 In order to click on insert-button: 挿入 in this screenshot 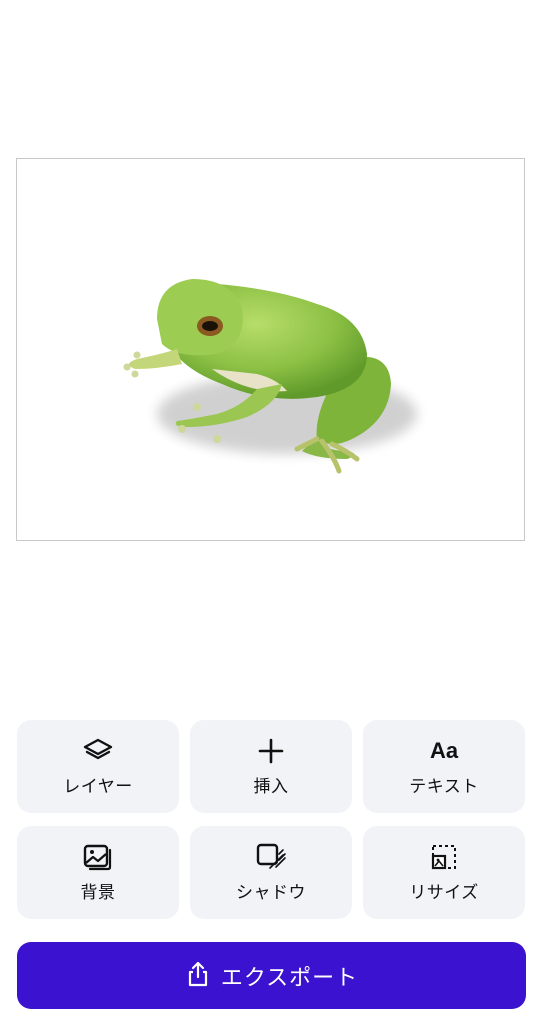, I will do `click(271, 766)`.